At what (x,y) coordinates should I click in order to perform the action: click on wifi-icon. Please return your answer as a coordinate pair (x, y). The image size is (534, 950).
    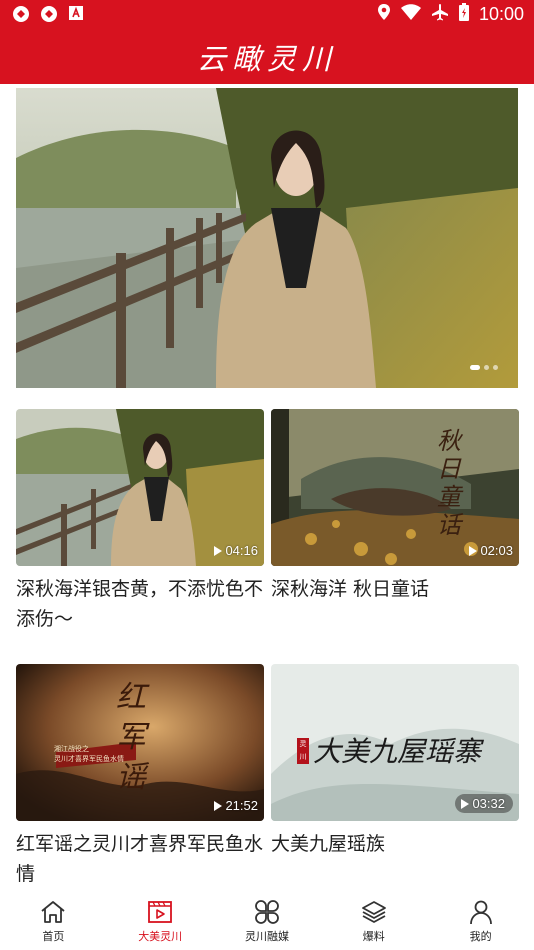
    Looking at the image, I should click on (410, 14).